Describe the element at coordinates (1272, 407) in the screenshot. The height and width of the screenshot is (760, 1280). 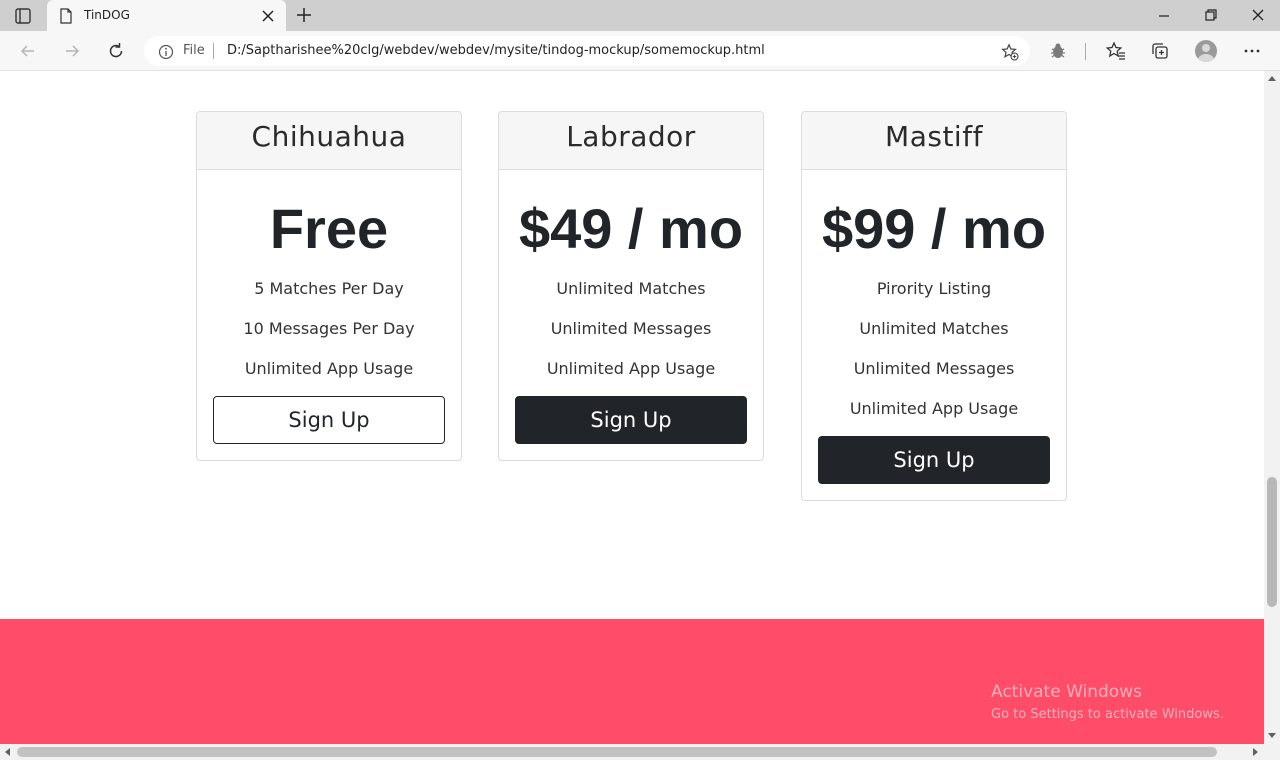
I see `vertical-scrollbar` at that location.